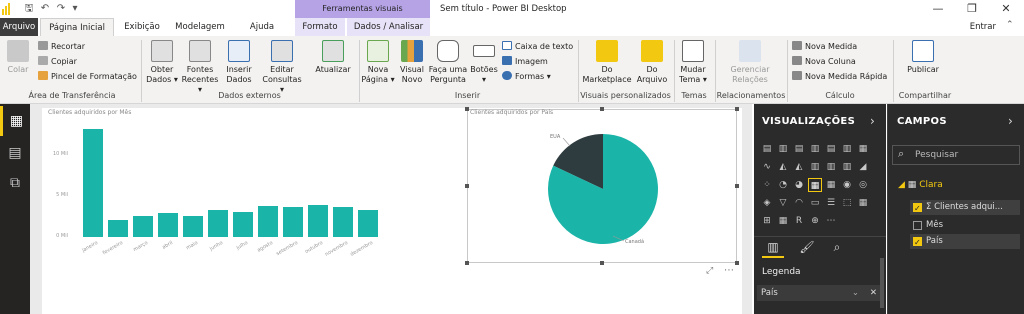 The image size is (1024, 314). What do you see at coordinates (831, 221) in the screenshot?
I see `visual-type-icon: ⋯` at bounding box center [831, 221].